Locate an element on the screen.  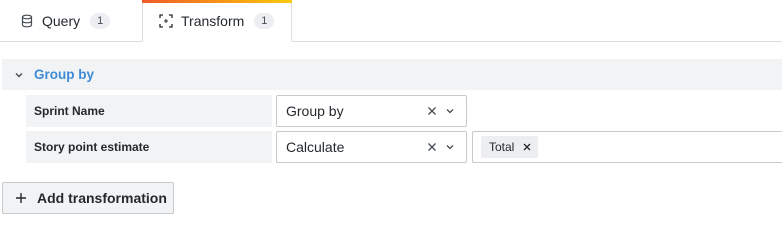
active-tab-indicator is located at coordinates (217, 1).